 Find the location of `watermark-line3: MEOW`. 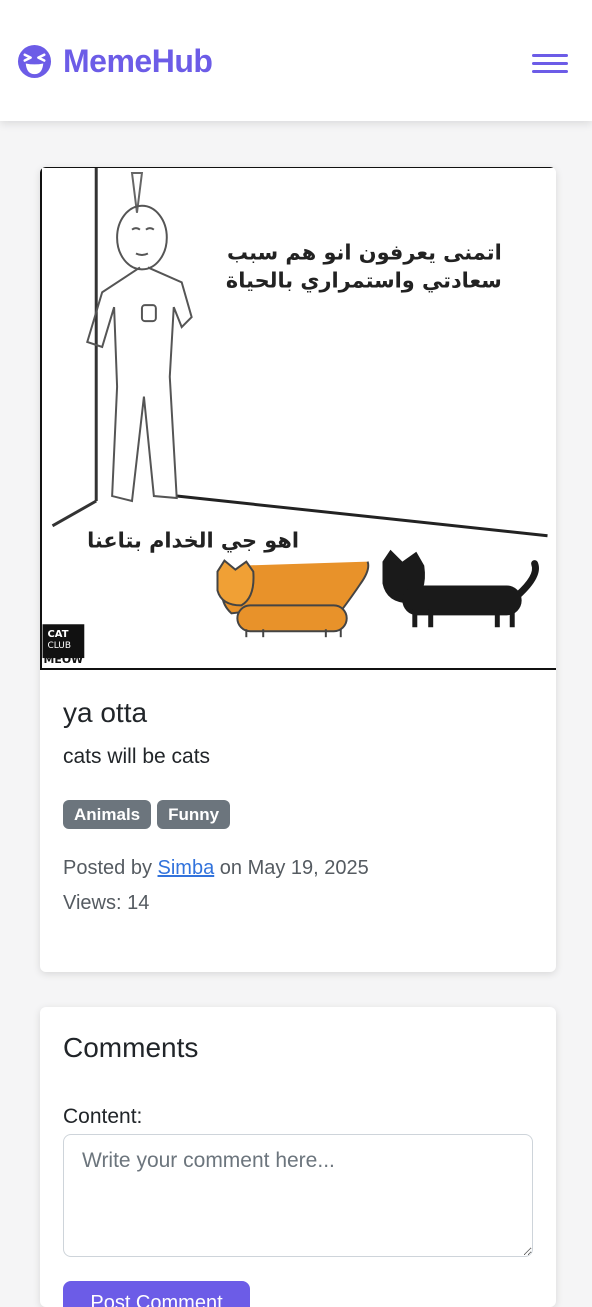

watermark-line3: MEOW is located at coordinates (64, 659).